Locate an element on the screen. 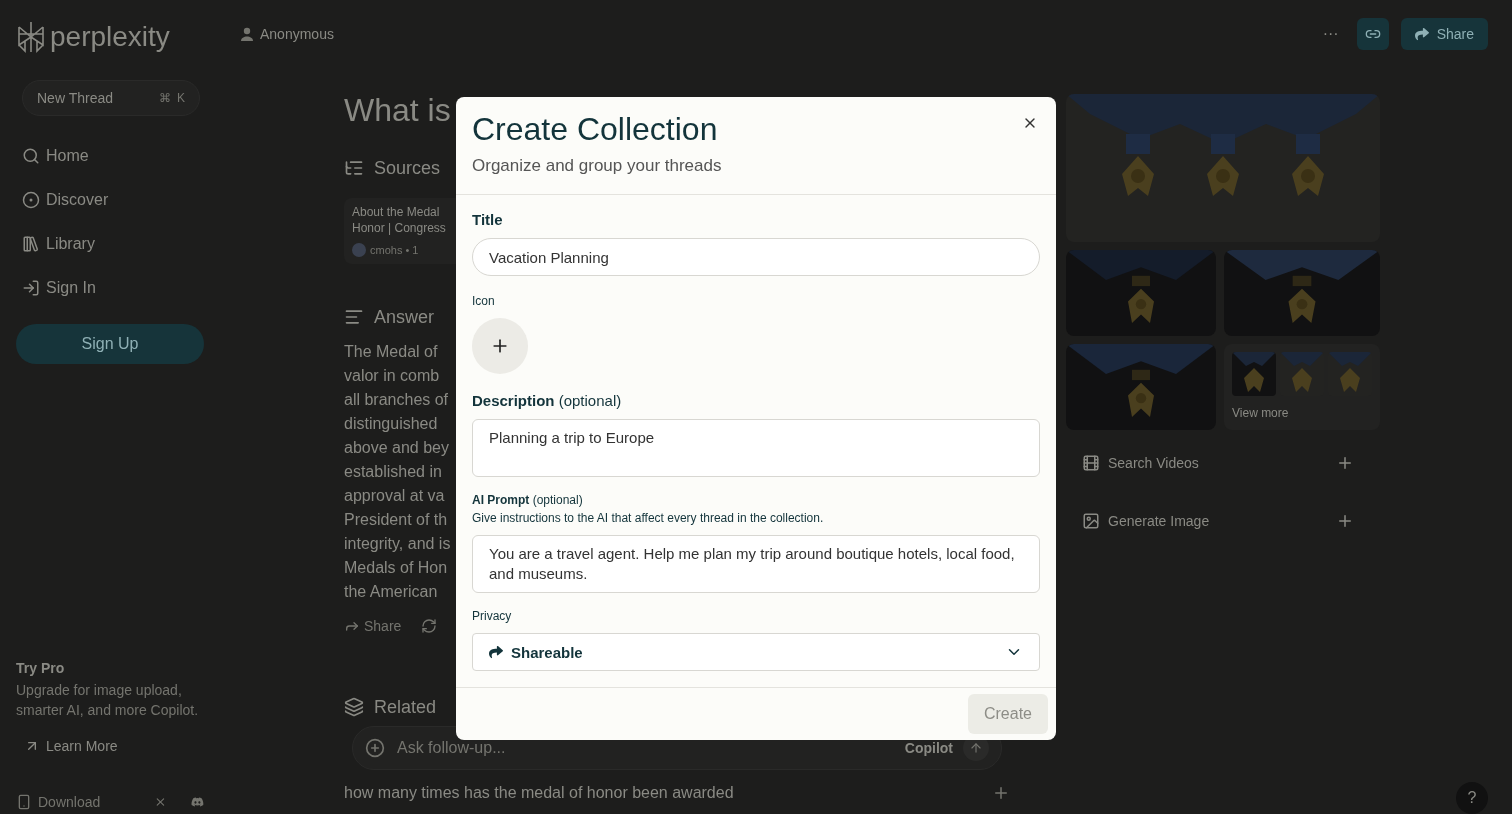 The image size is (1512, 814). nav-item: Sign In is located at coordinates (59, 288).